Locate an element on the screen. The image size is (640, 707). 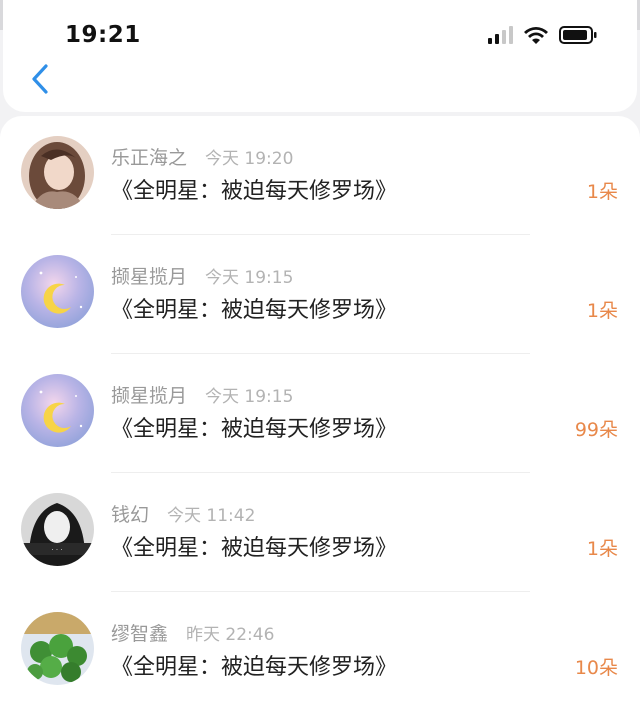
name-line: 钱幻 今天 11:42 is located at coordinates (183, 513).